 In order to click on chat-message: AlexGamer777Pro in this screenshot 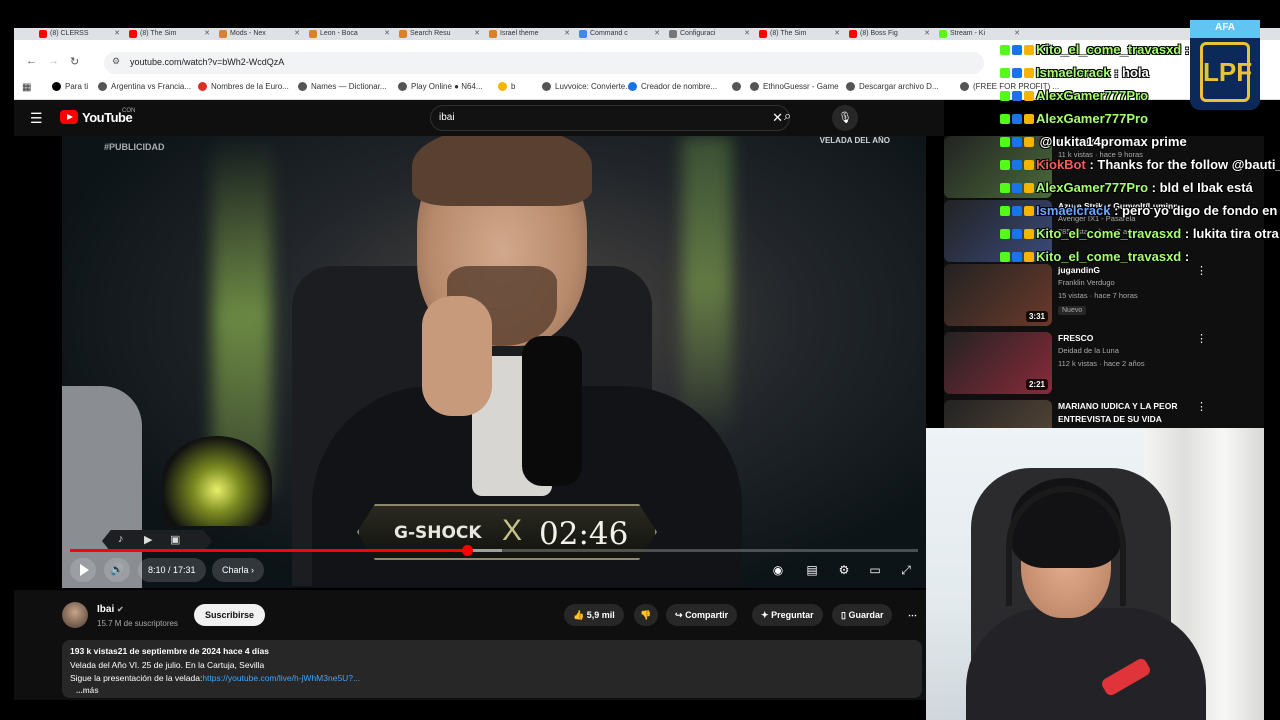, I will do `click(1074, 95)`.